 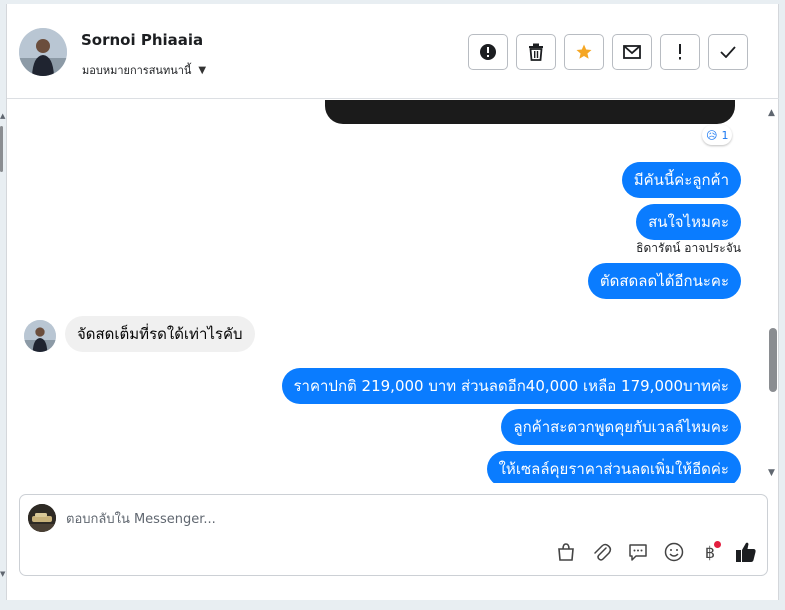 What do you see at coordinates (137, 70) in the screenshot?
I see `assign-label: มอบหมายการสนทนานี้` at bounding box center [137, 70].